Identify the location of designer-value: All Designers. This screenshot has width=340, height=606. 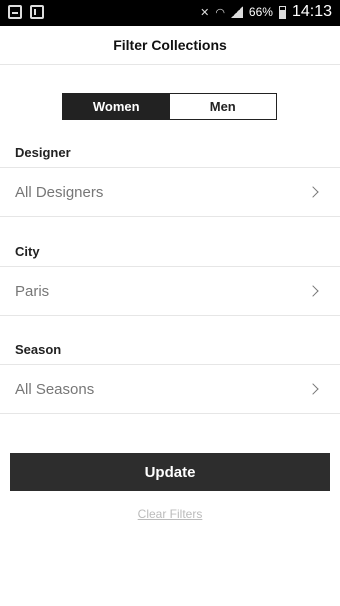
(59, 192).